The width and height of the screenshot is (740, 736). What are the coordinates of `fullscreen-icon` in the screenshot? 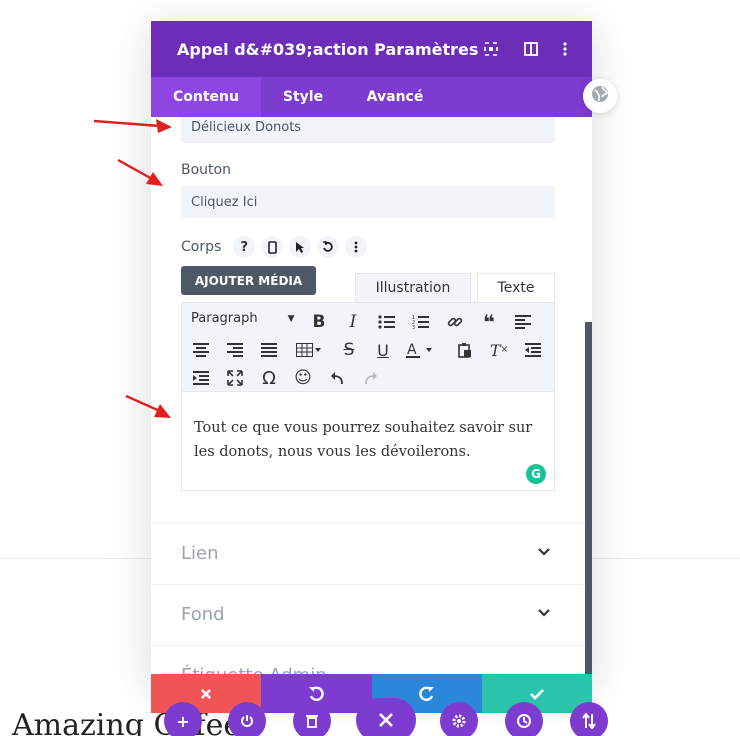 It's located at (491, 49).